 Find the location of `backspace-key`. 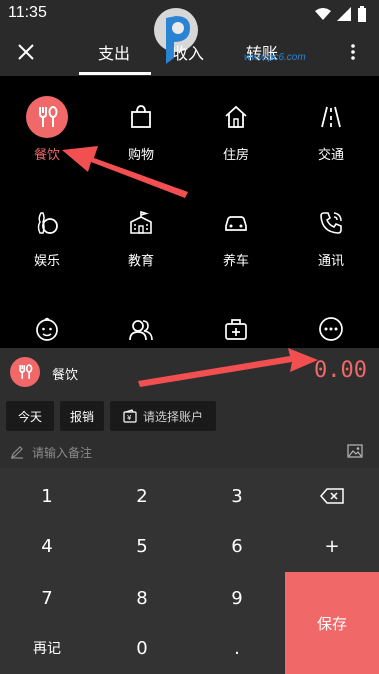

backspace-key is located at coordinates (332, 496).